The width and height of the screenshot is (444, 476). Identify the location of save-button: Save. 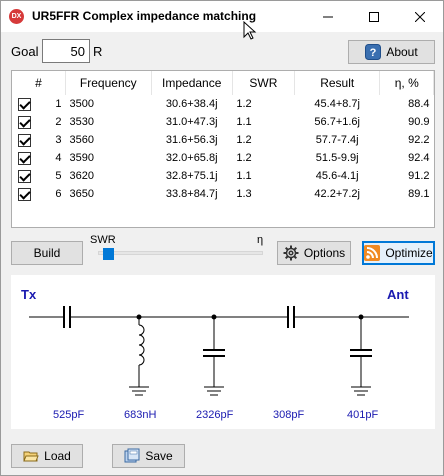
(148, 456).